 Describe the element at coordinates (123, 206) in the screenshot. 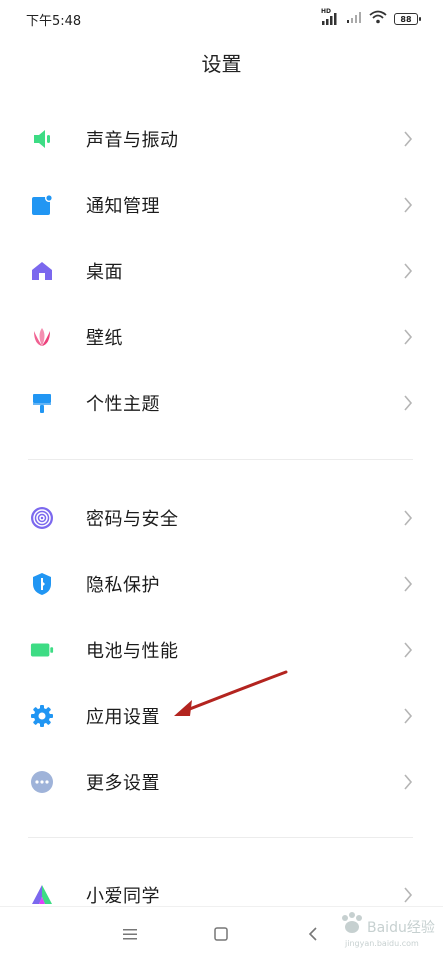

I see `settings-item-label: 通知管理` at that location.